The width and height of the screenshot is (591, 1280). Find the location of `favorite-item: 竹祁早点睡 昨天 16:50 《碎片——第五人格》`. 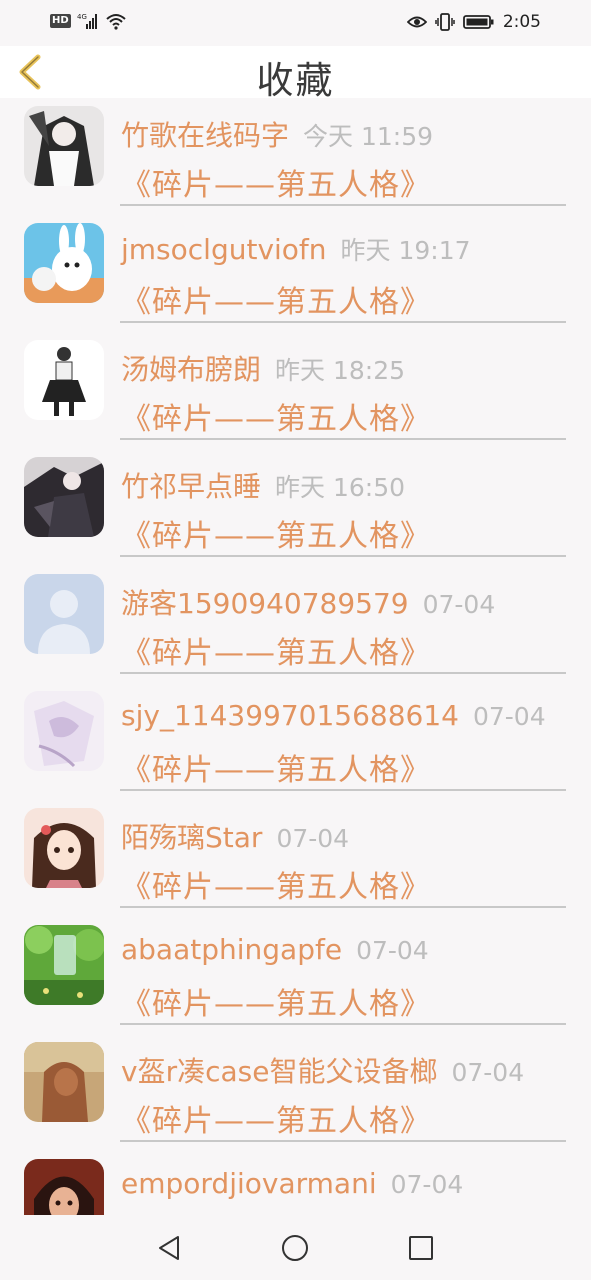

favorite-item: 竹祁早点睡 昨天 16:50 《碎片——第五人格》 is located at coordinates (295, 507).